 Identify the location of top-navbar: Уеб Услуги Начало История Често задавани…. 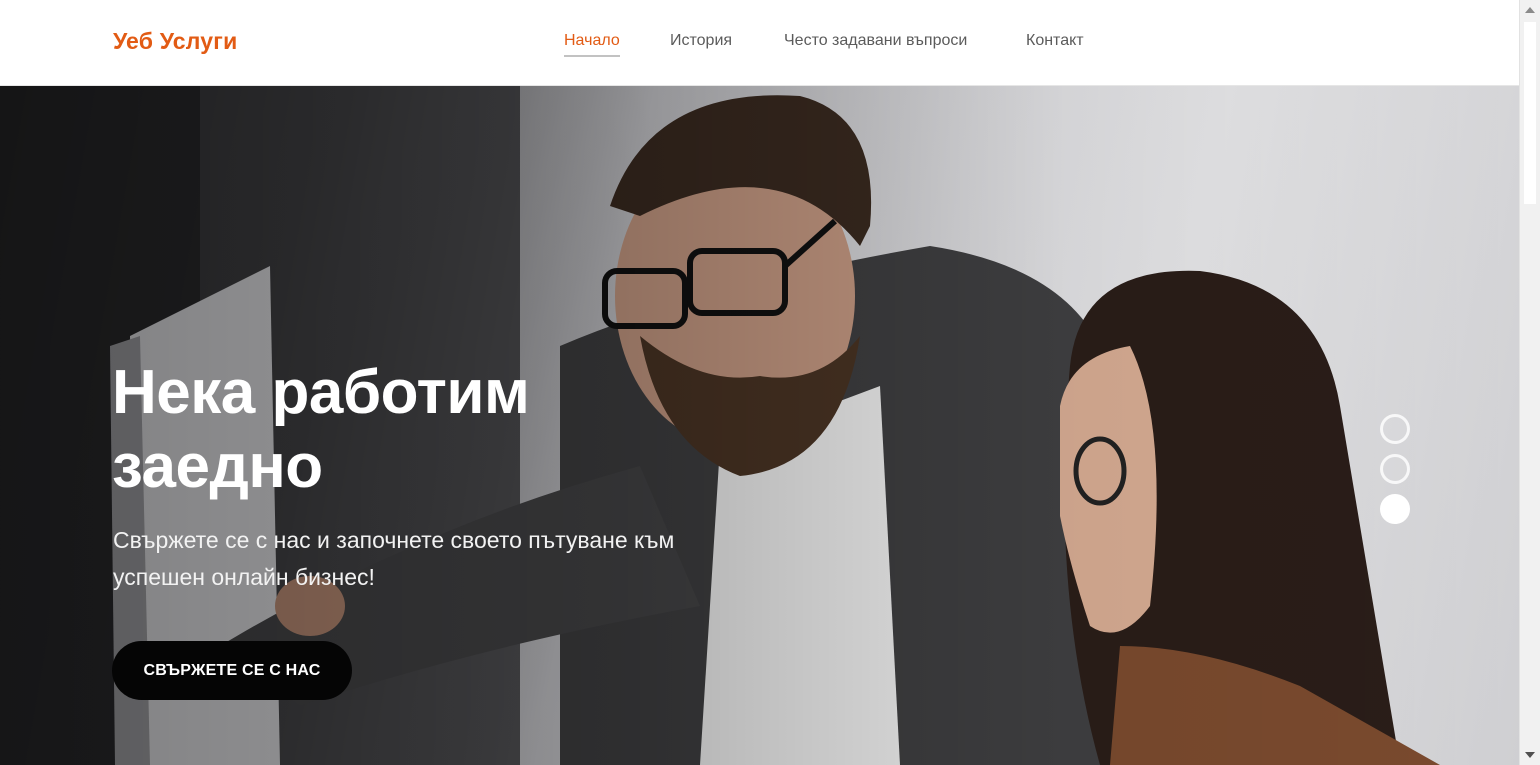
(759, 43).